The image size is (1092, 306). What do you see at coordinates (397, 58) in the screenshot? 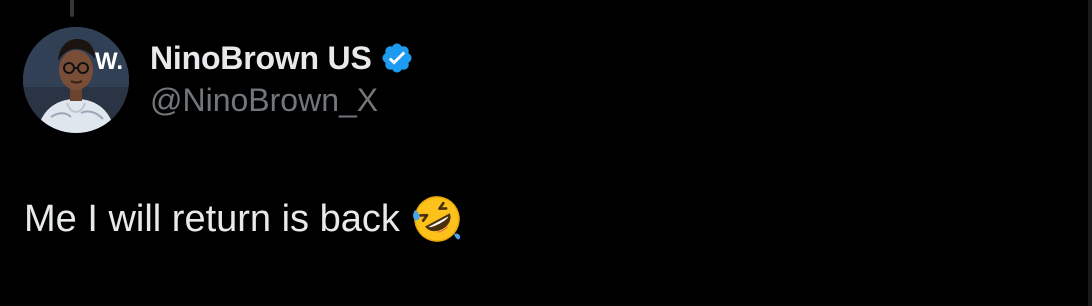
I see `verified-badge-icon` at bounding box center [397, 58].